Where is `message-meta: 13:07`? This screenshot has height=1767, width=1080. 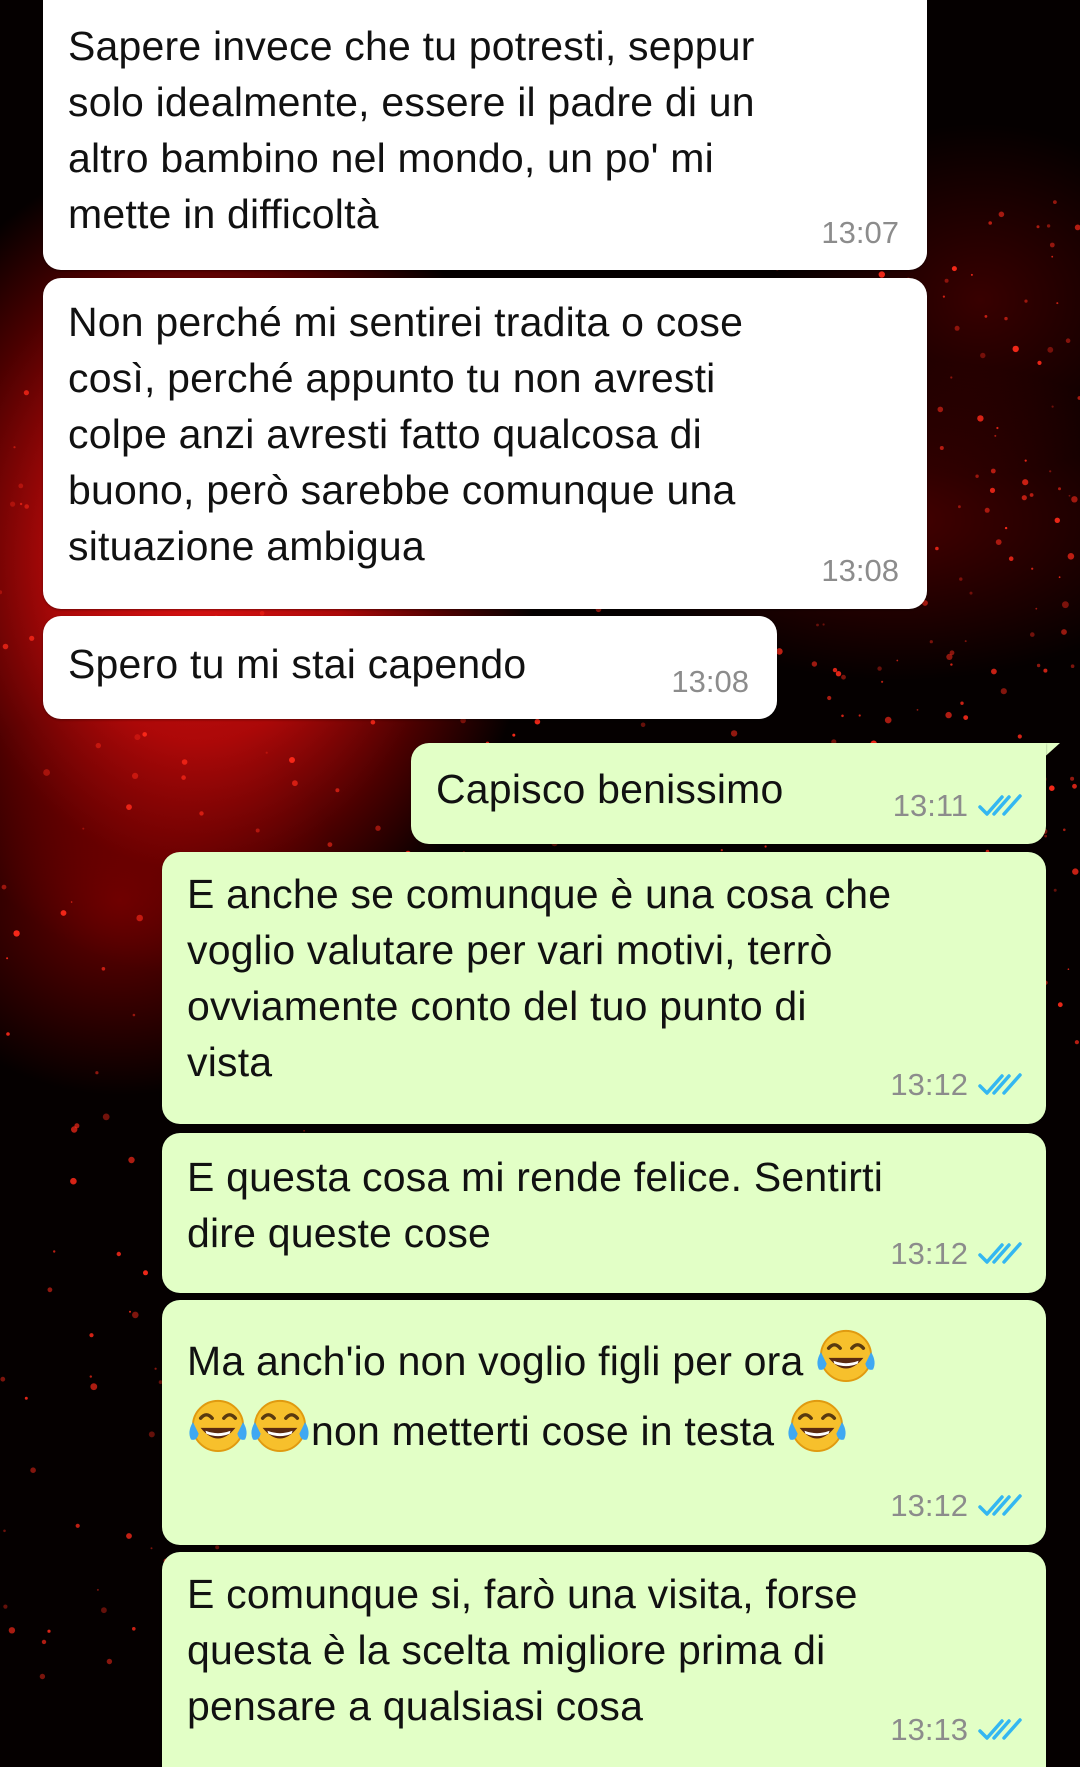 message-meta: 13:07 is located at coordinates (860, 233).